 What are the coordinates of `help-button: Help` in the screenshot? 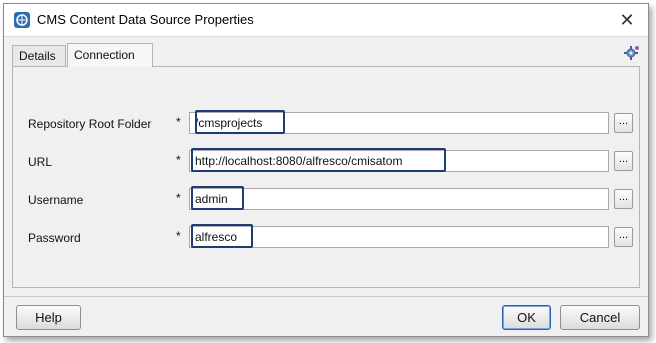 It's located at (48, 317).